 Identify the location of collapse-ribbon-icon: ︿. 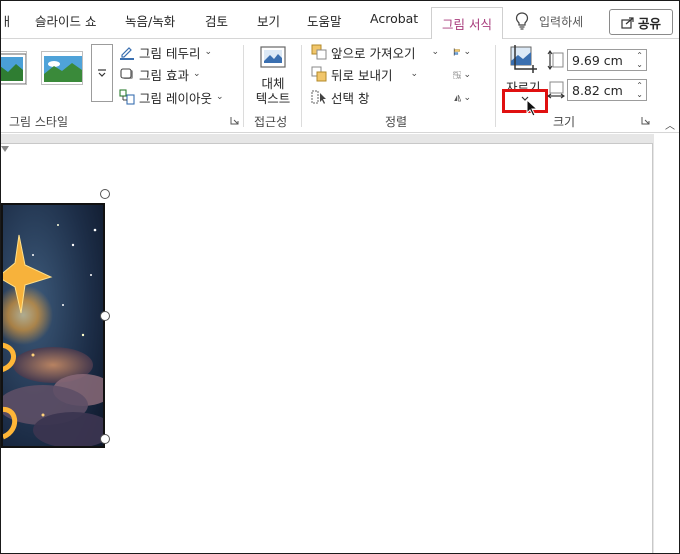
(670, 124).